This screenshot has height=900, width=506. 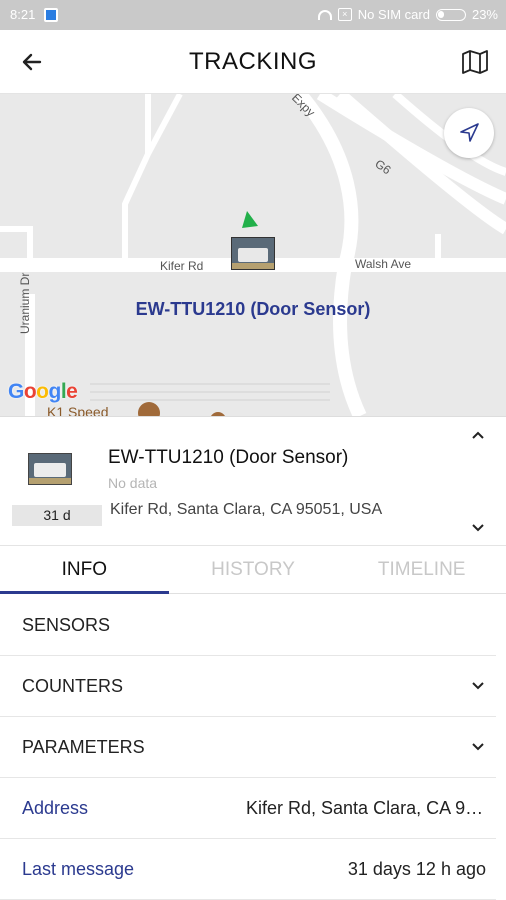 I want to click on google-logo: Google, so click(x=43, y=391).